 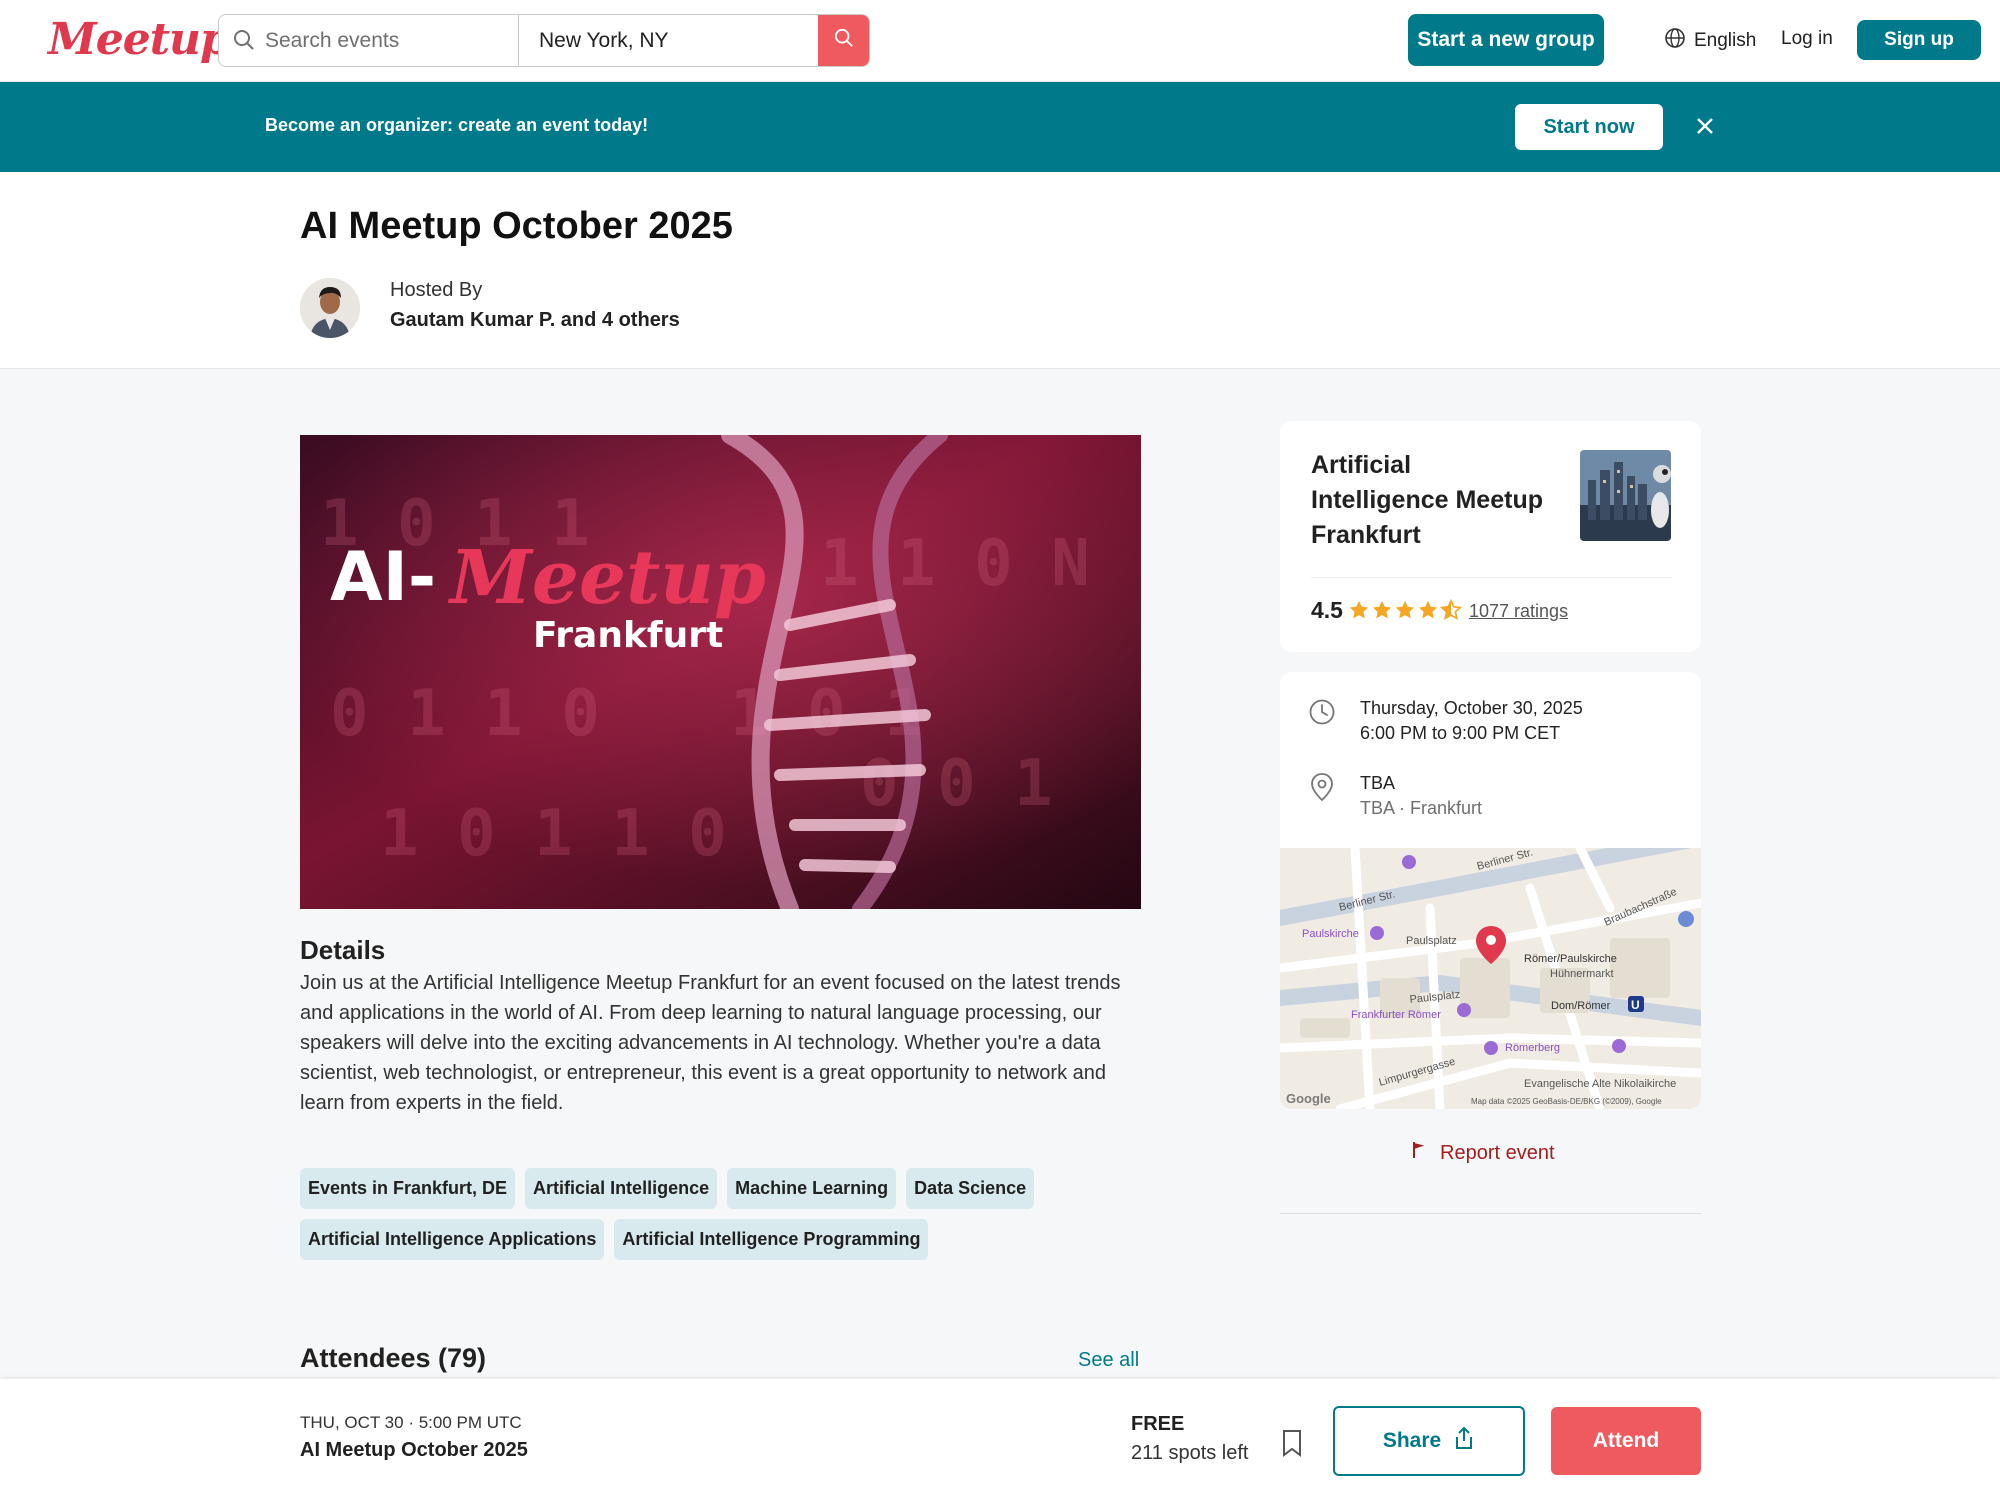 I want to click on search-placeholder: Search events, so click(x=332, y=40).